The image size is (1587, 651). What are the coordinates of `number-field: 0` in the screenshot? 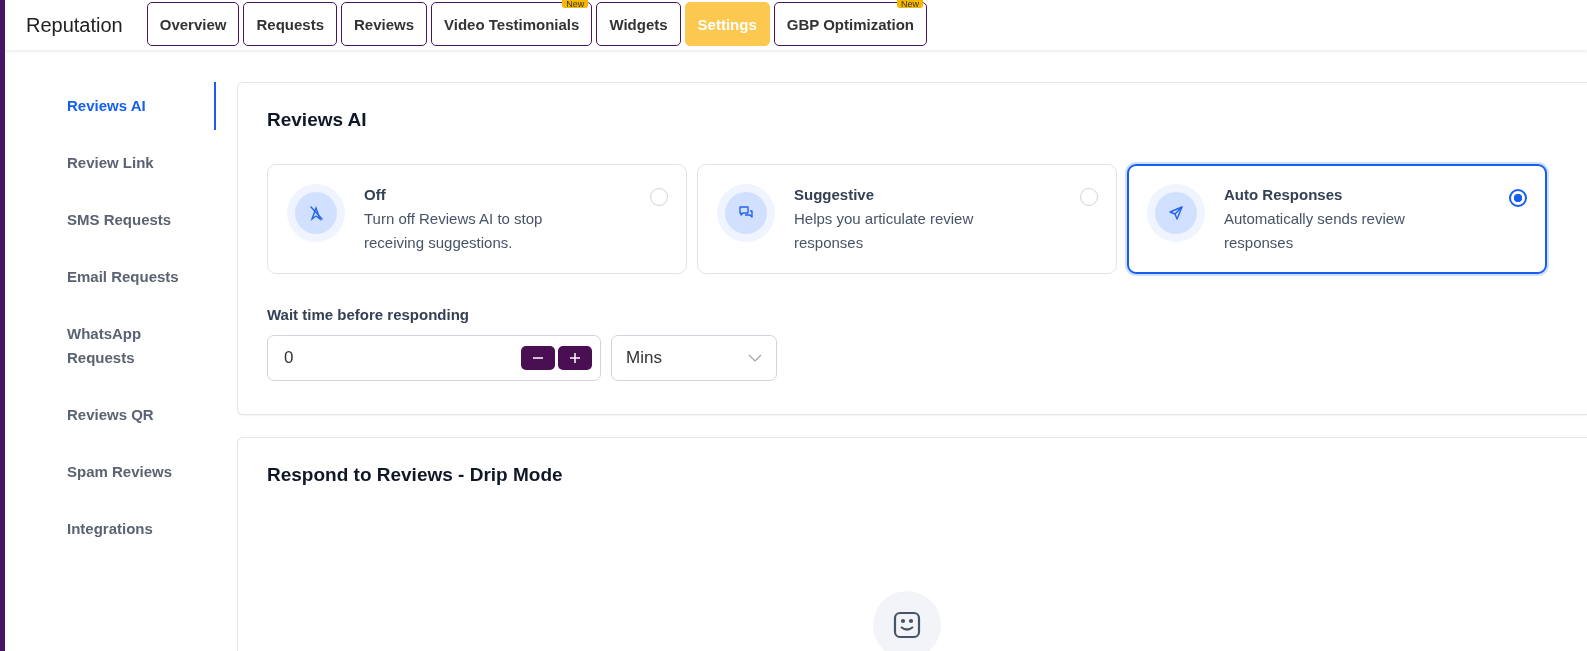 It's located at (434, 358).